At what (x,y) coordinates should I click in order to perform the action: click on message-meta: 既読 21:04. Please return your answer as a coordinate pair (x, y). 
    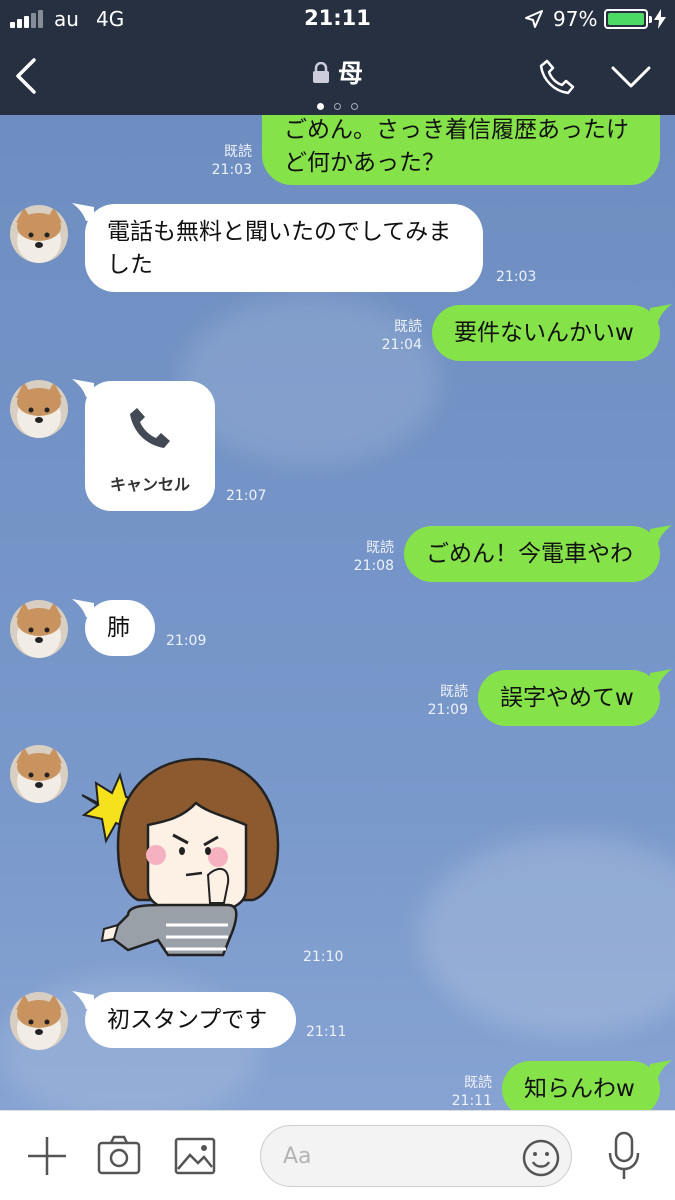
    Looking at the image, I should click on (394, 336).